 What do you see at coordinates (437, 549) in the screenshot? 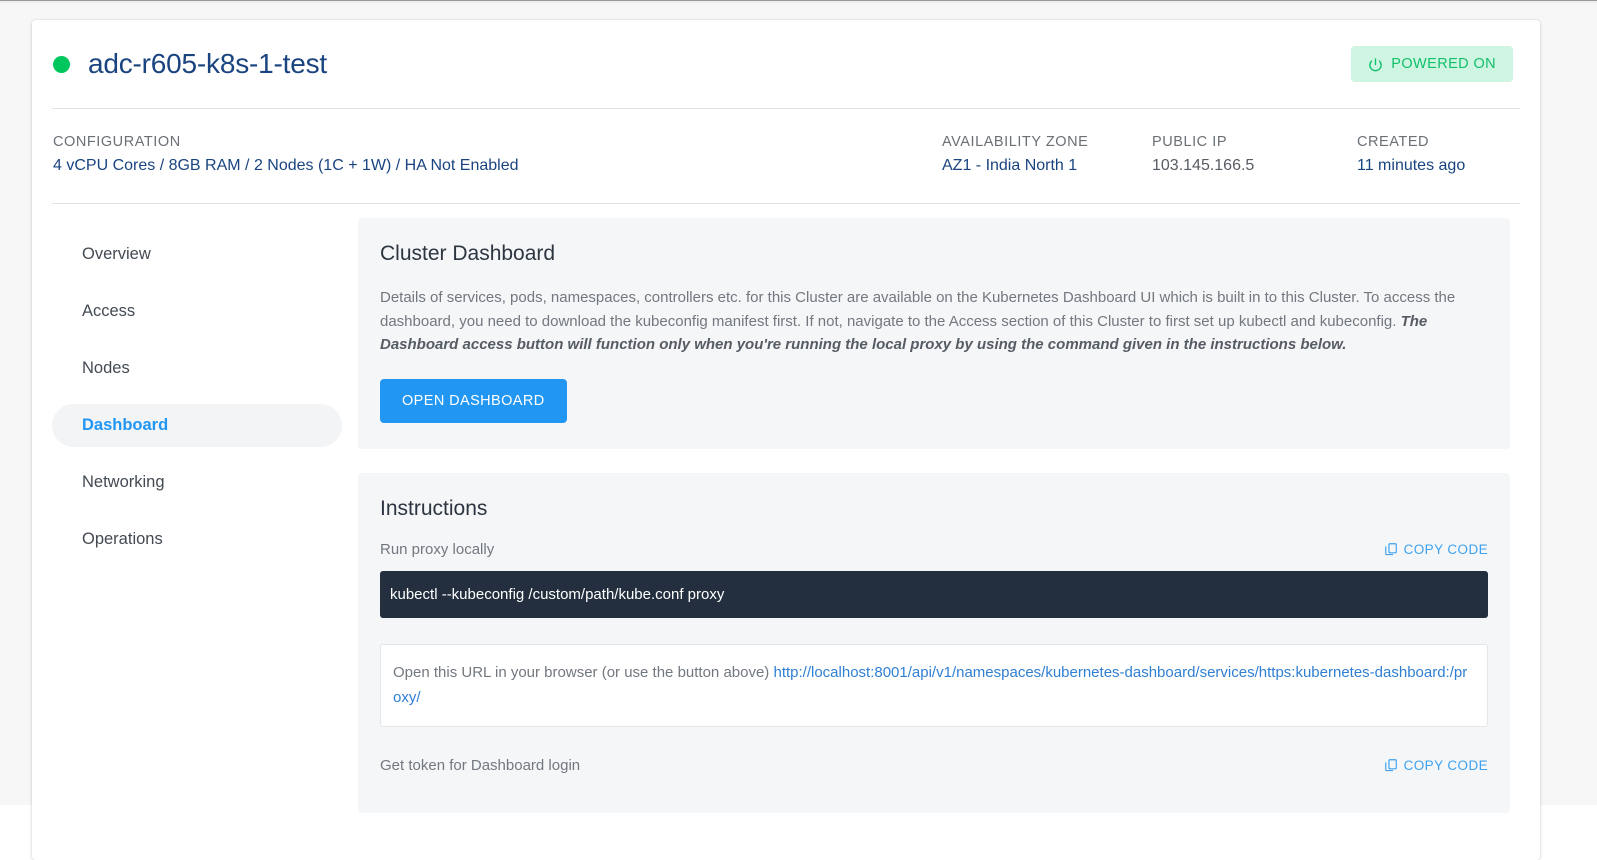
I see `instruction-step-label: Run proxy locally` at bounding box center [437, 549].